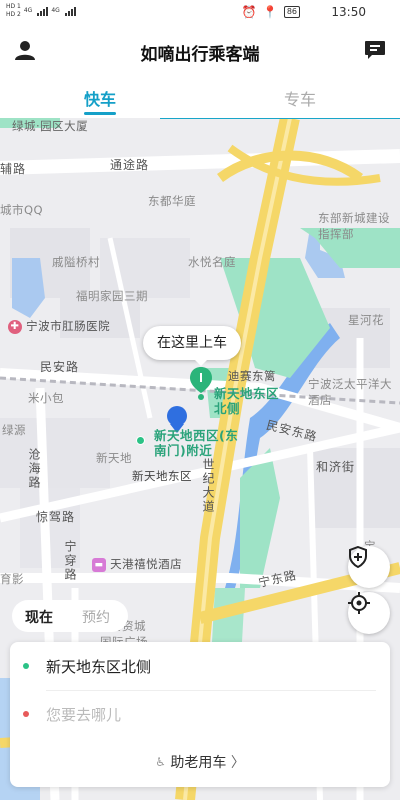 This screenshot has width=400, height=800. What do you see at coordinates (13, 14) in the screenshot?
I see `sim2-label: HD 2` at bounding box center [13, 14].